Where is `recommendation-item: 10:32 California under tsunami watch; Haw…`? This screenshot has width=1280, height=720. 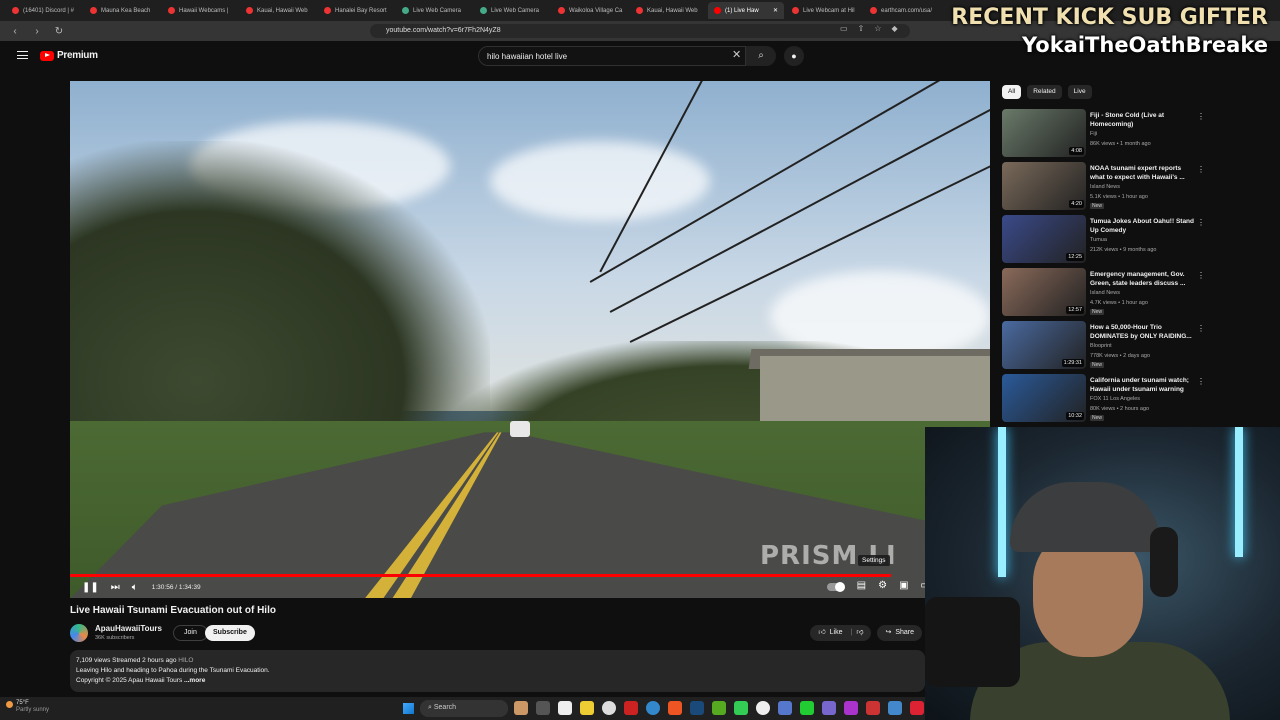 recommendation-item: 10:32 California under tsunami watch; Haw… is located at coordinates (1104, 399).